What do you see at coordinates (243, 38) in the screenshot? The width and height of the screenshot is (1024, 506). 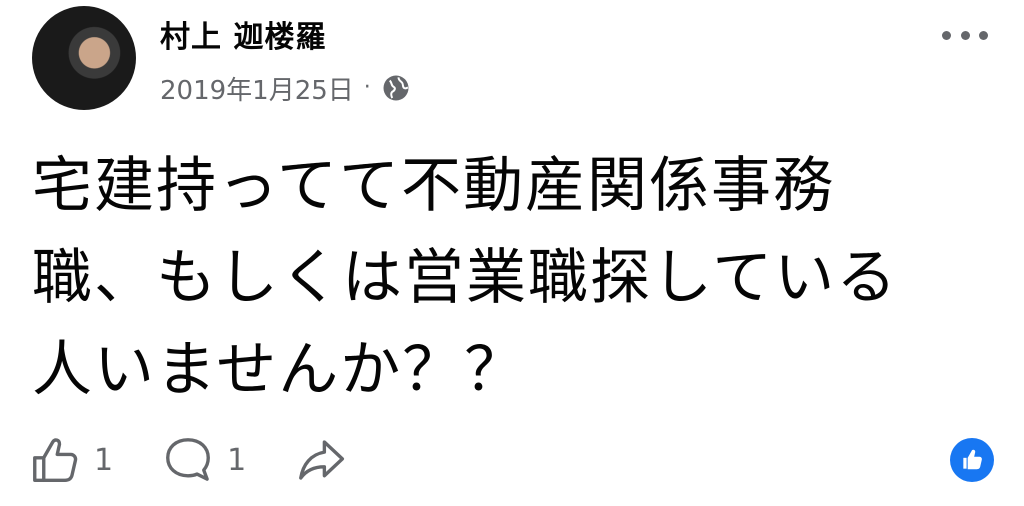 I see `author-name: 村上 迦楼羅` at bounding box center [243, 38].